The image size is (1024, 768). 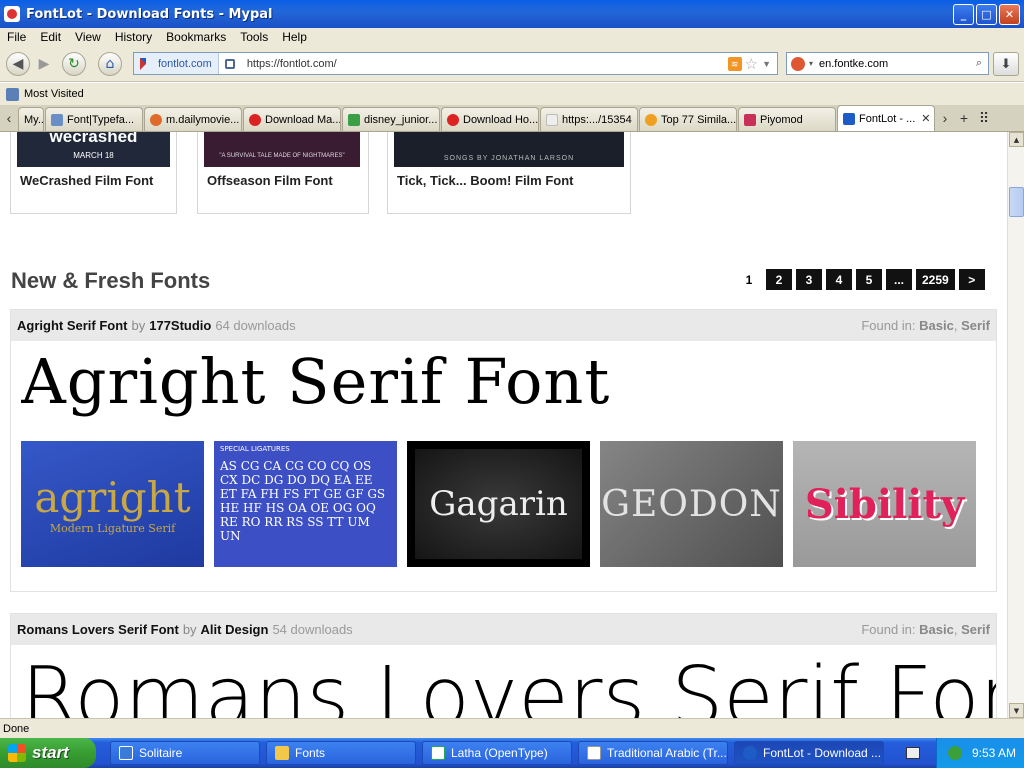 What do you see at coordinates (133, 37) in the screenshot?
I see `menu-history: History` at bounding box center [133, 37].